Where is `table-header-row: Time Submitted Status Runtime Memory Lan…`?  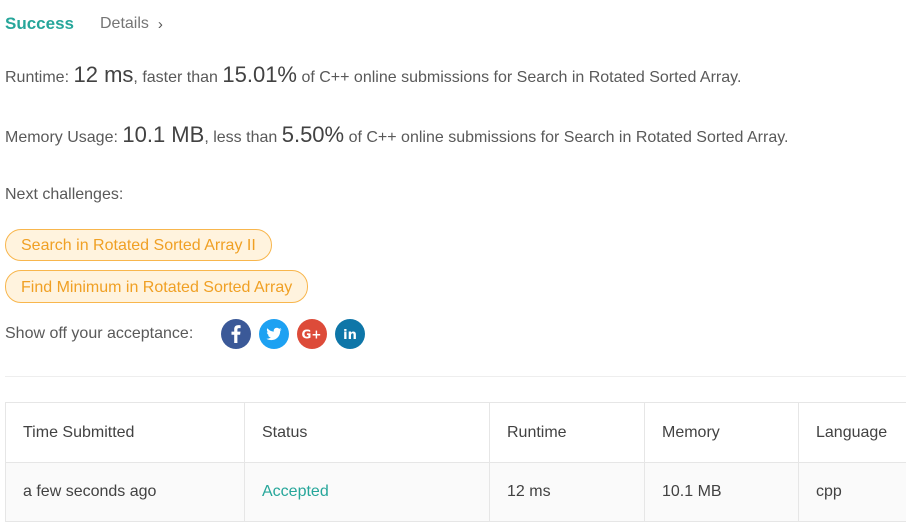
table-header-row: Time Submitted Status Runtime Memory Lan… is located at coordinates (456, 433).